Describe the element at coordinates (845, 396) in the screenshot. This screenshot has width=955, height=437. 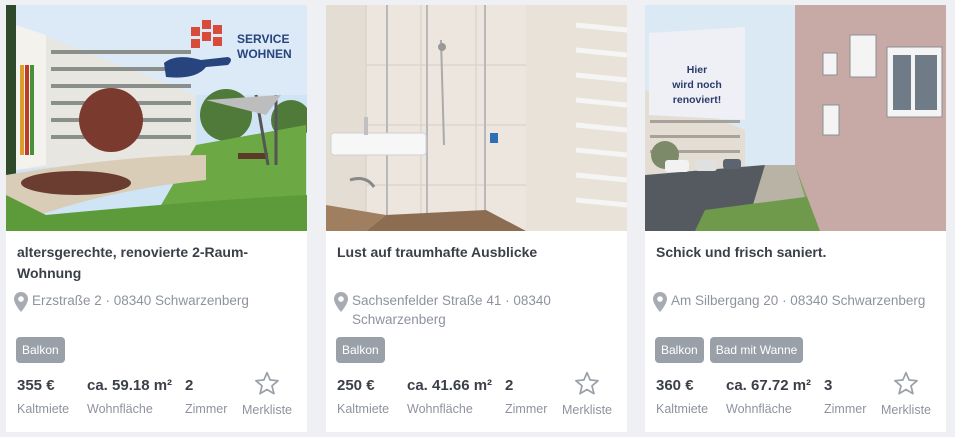
I see `rooms-stat: 3 Zimmer` at that location.